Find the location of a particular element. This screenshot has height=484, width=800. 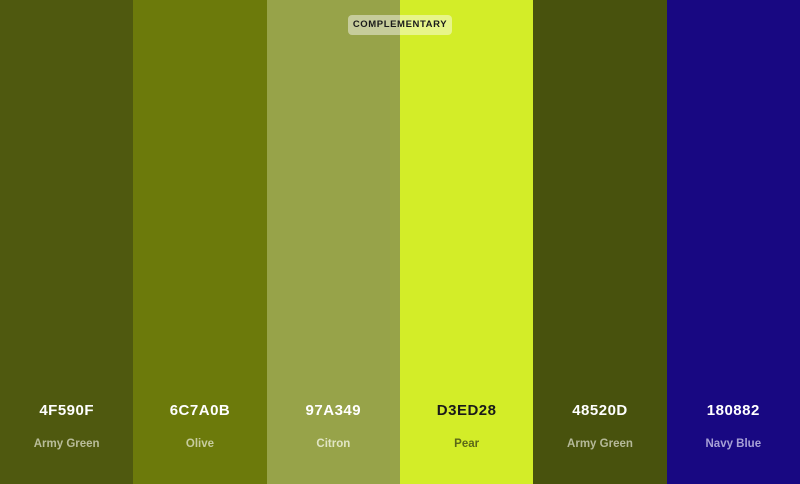

swatch-hex: 6C7A0B is located at coordinates (199, 410).